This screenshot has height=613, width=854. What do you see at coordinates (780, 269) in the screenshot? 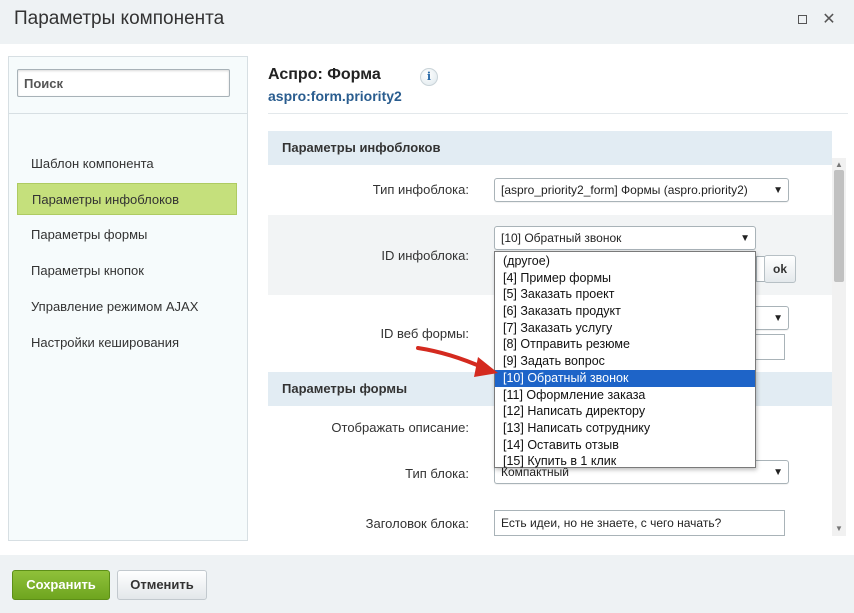
I see `ok-button: ok` at bounding box center [780, 269].